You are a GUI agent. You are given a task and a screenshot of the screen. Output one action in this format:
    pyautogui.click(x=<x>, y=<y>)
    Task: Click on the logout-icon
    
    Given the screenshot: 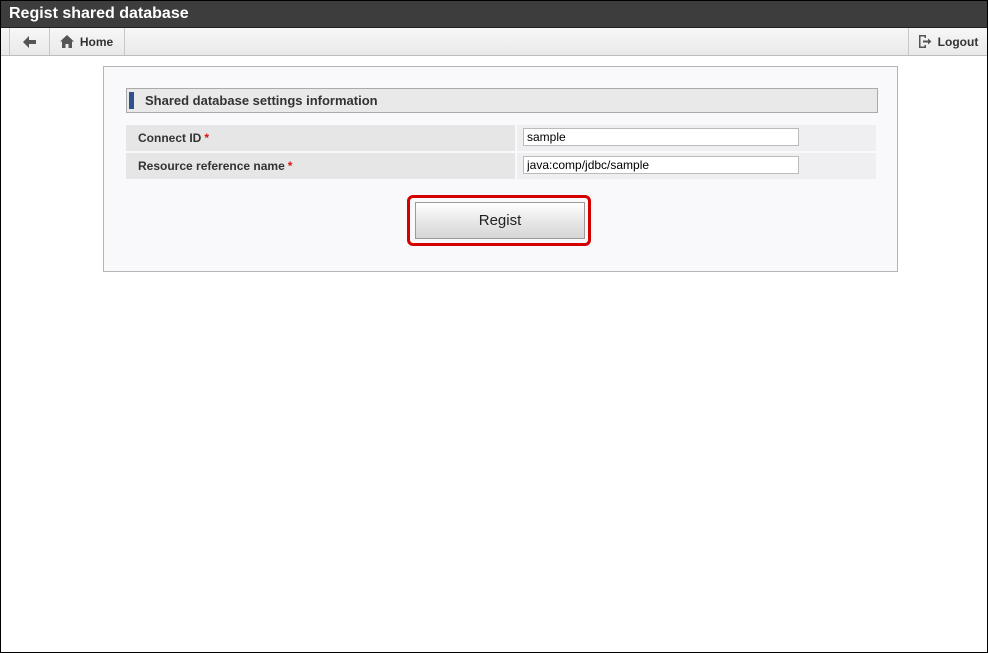 What is the action you would take?
    pyautogui.click(x=925, y=41)
    